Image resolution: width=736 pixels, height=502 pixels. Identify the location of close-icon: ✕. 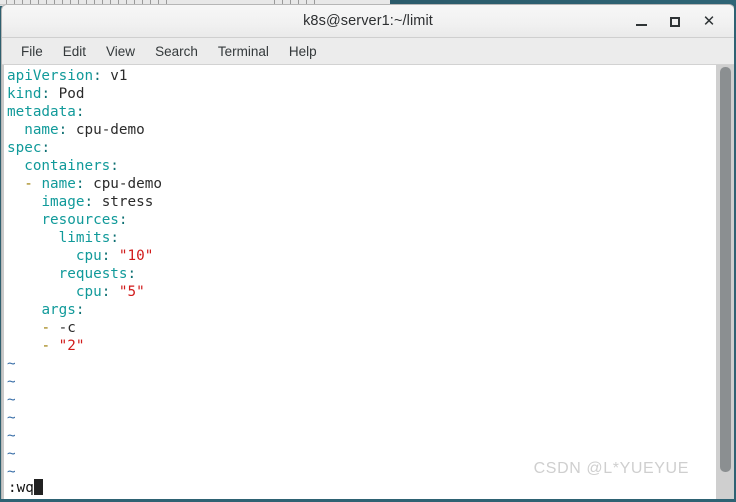
(709, 21).